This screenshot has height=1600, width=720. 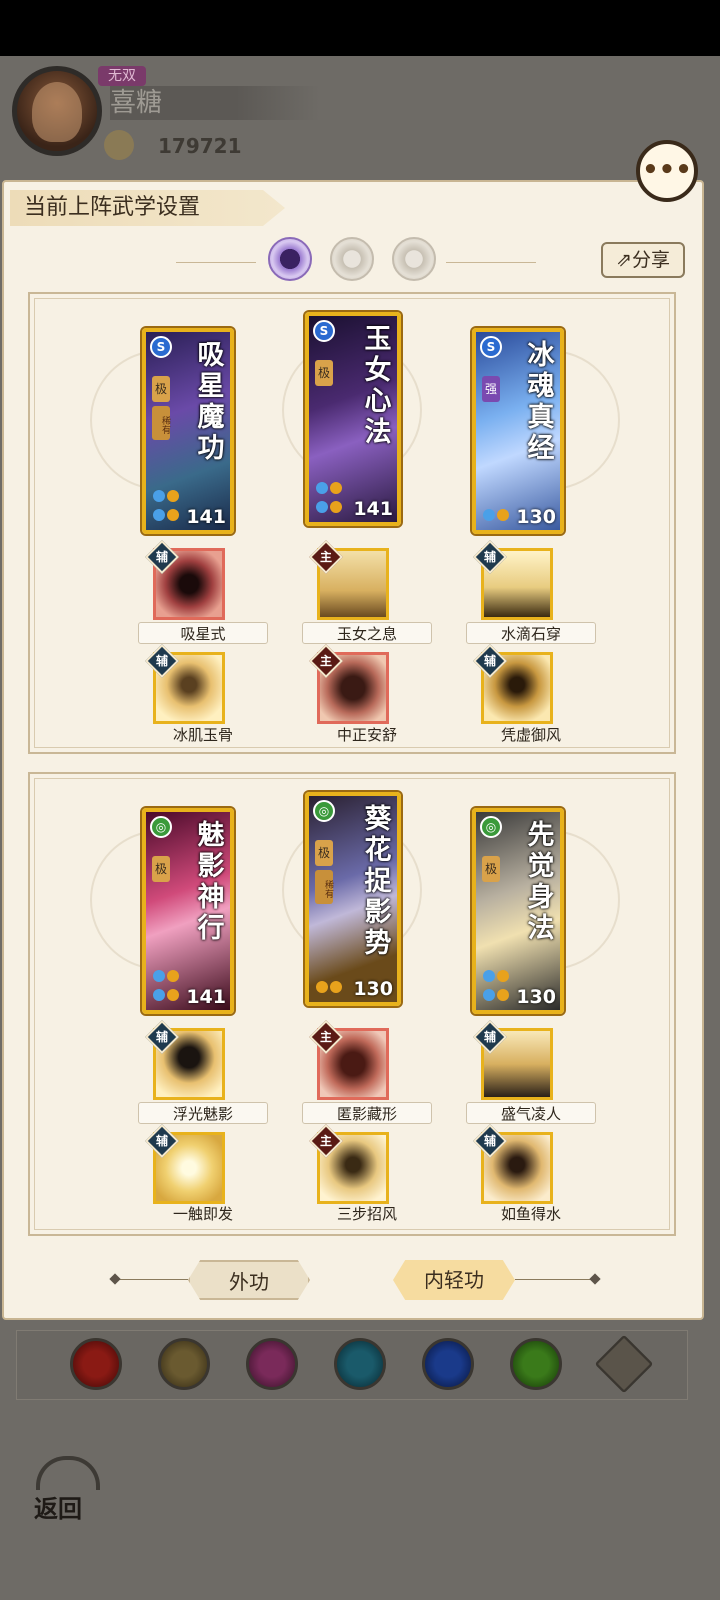 I want to click on skill-label: 如鱼得水, so click(x=530, y=1214).